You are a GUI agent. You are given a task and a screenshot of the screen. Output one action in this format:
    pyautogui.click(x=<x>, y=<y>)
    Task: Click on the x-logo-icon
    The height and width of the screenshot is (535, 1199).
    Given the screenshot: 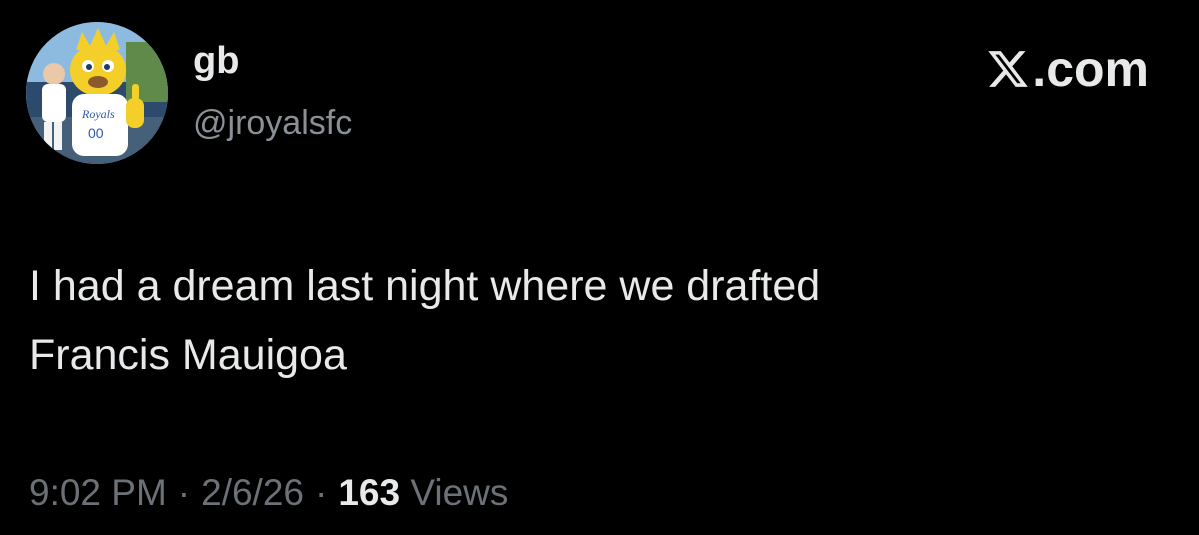 What is the action you would take?
    pyautogui.click(x=1008, y=69)
    